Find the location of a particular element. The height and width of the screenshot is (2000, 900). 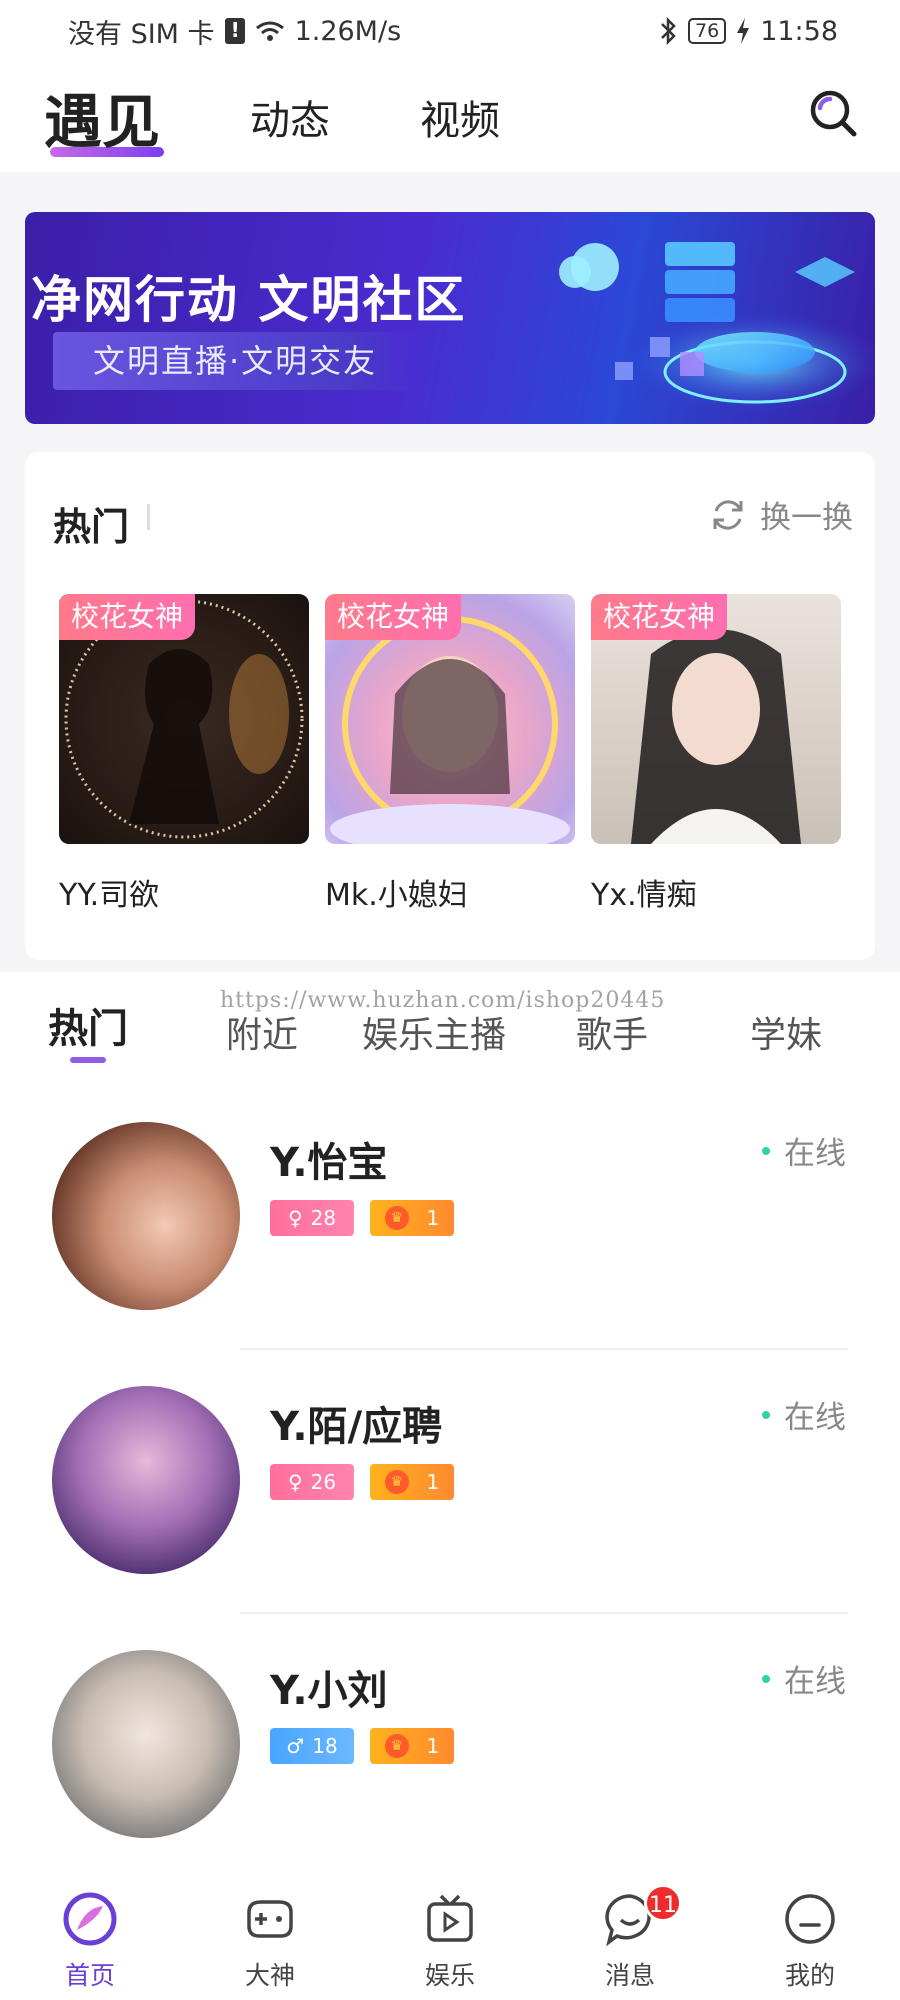

user-name: Y.怡宝 is located at coordinates (329, 1163).